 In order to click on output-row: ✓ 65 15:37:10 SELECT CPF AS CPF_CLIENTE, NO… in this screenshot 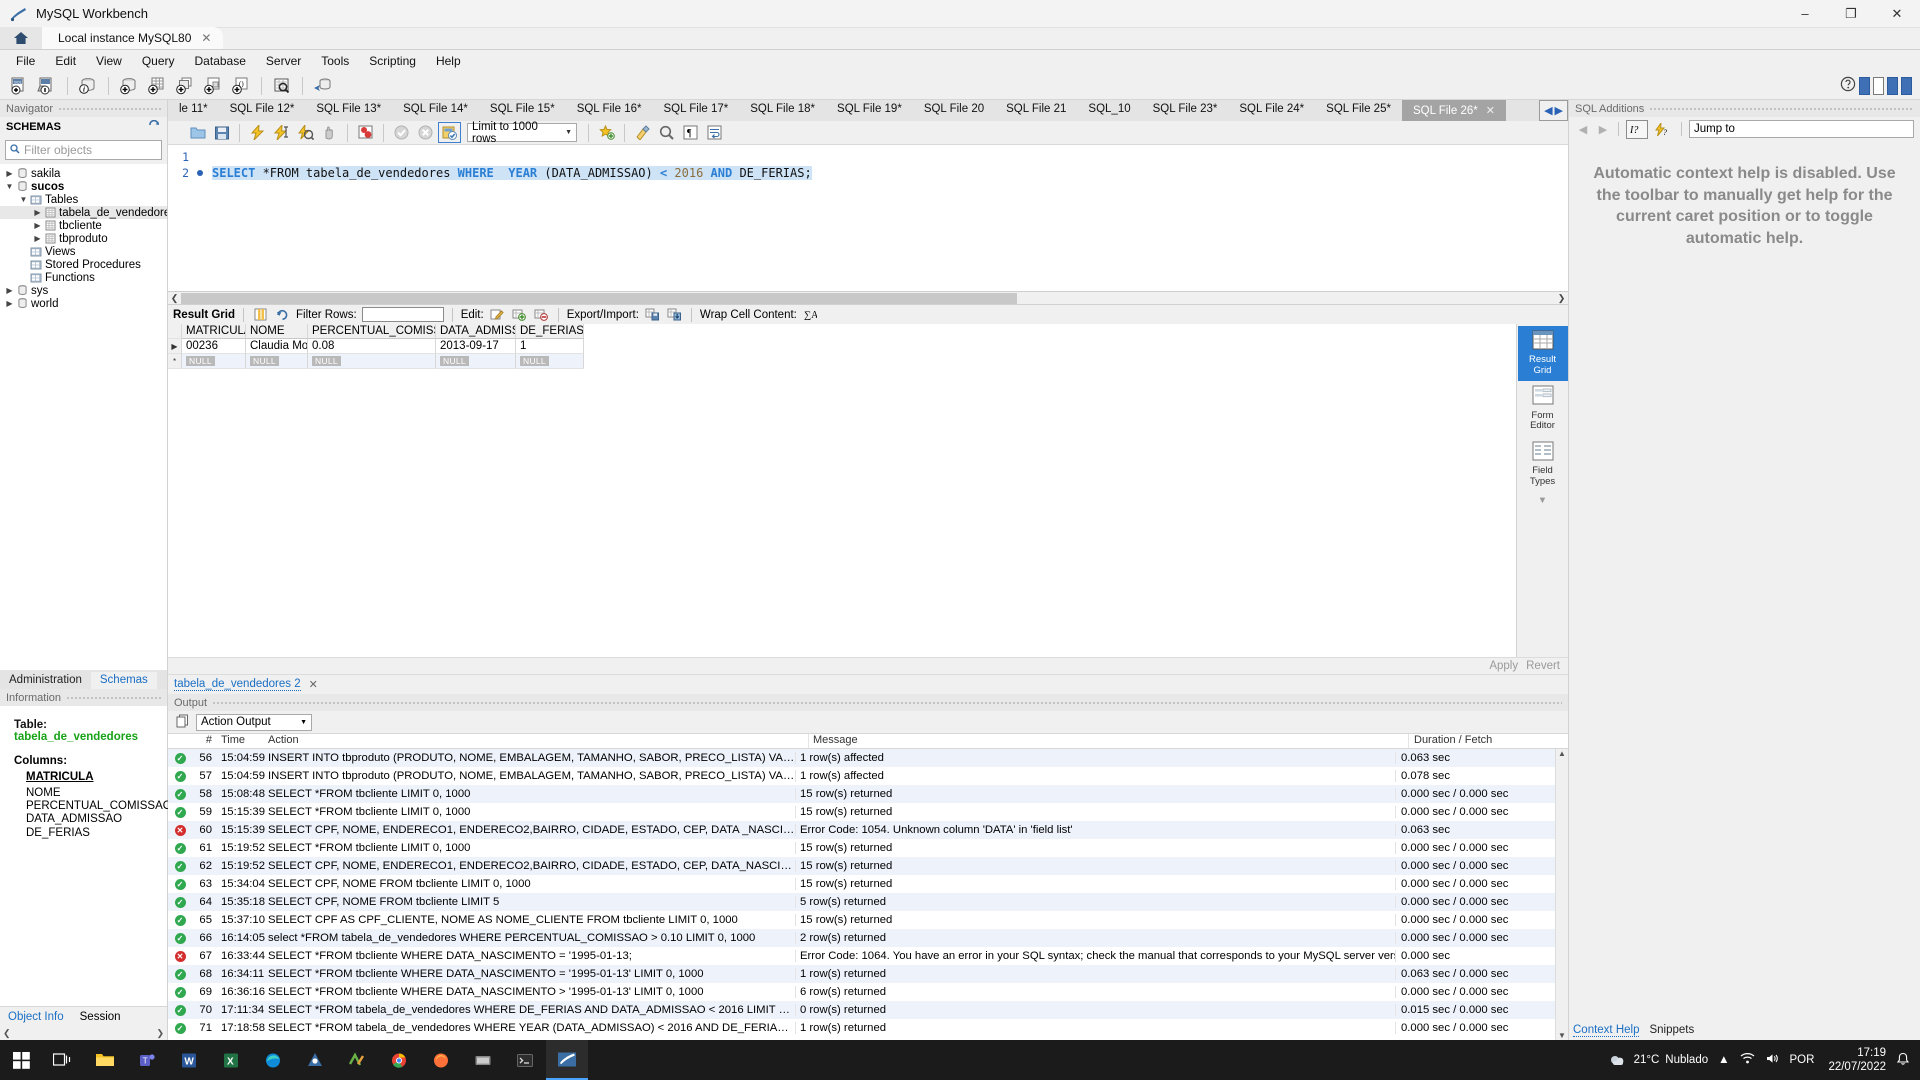, I will do `click(861, 920)`.